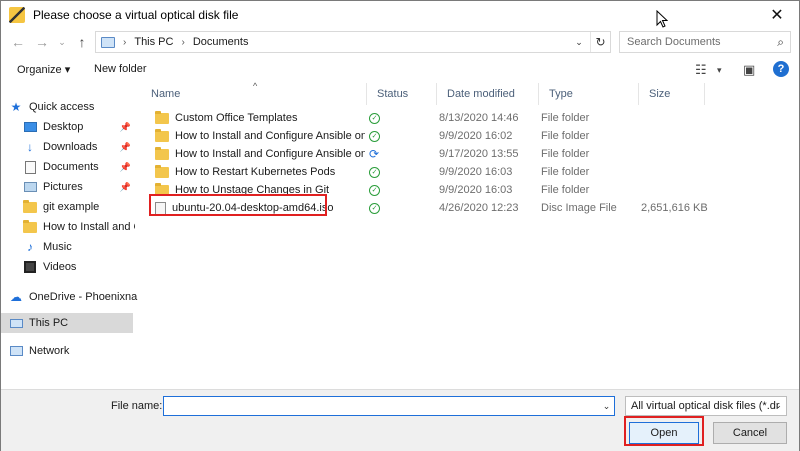 This screenshot has width=800, height=451. Describe the element at coordinates (476, 136) in the screenshot. I see `file-date: 9/9/2020 16:02` at that location.